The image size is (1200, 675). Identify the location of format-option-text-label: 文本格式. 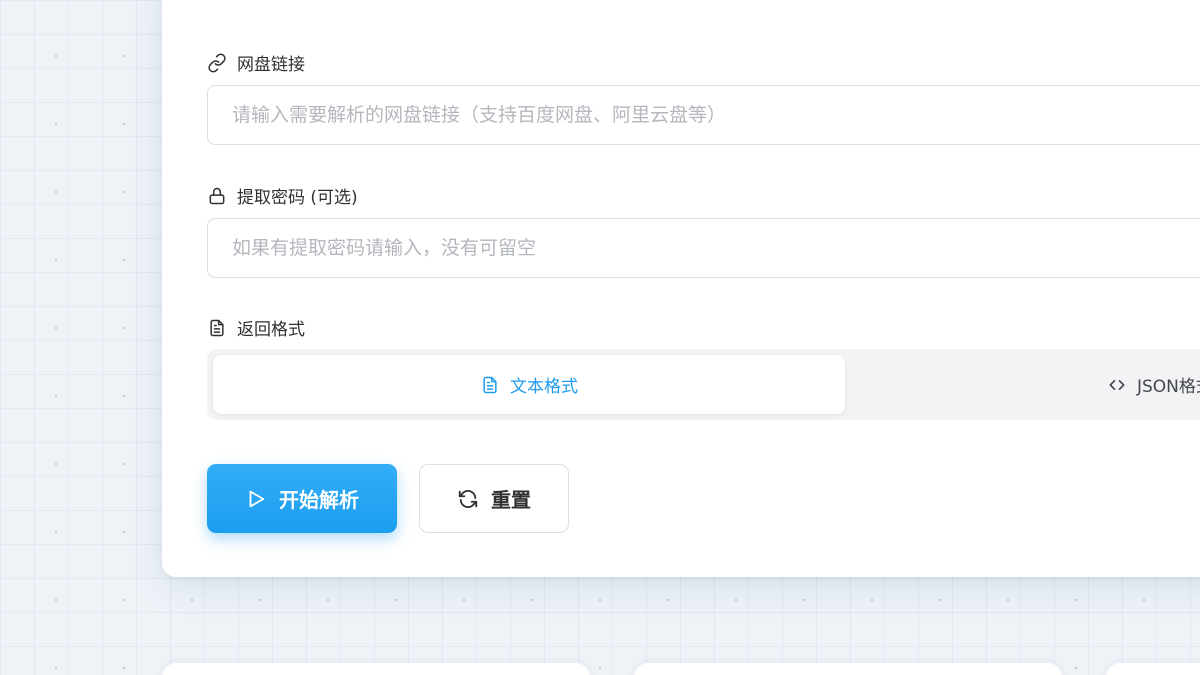
(544, 387).